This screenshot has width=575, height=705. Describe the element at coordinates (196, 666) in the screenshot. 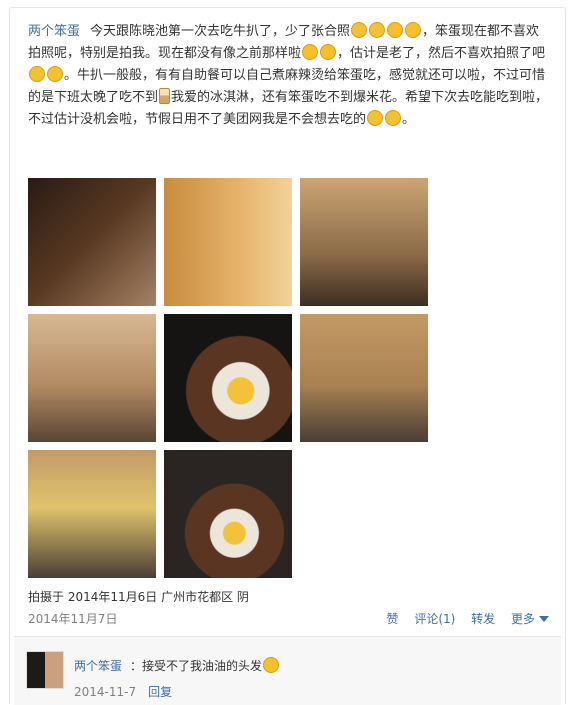

I see `comment-text: ：接受不了我油油的头发` at that location.